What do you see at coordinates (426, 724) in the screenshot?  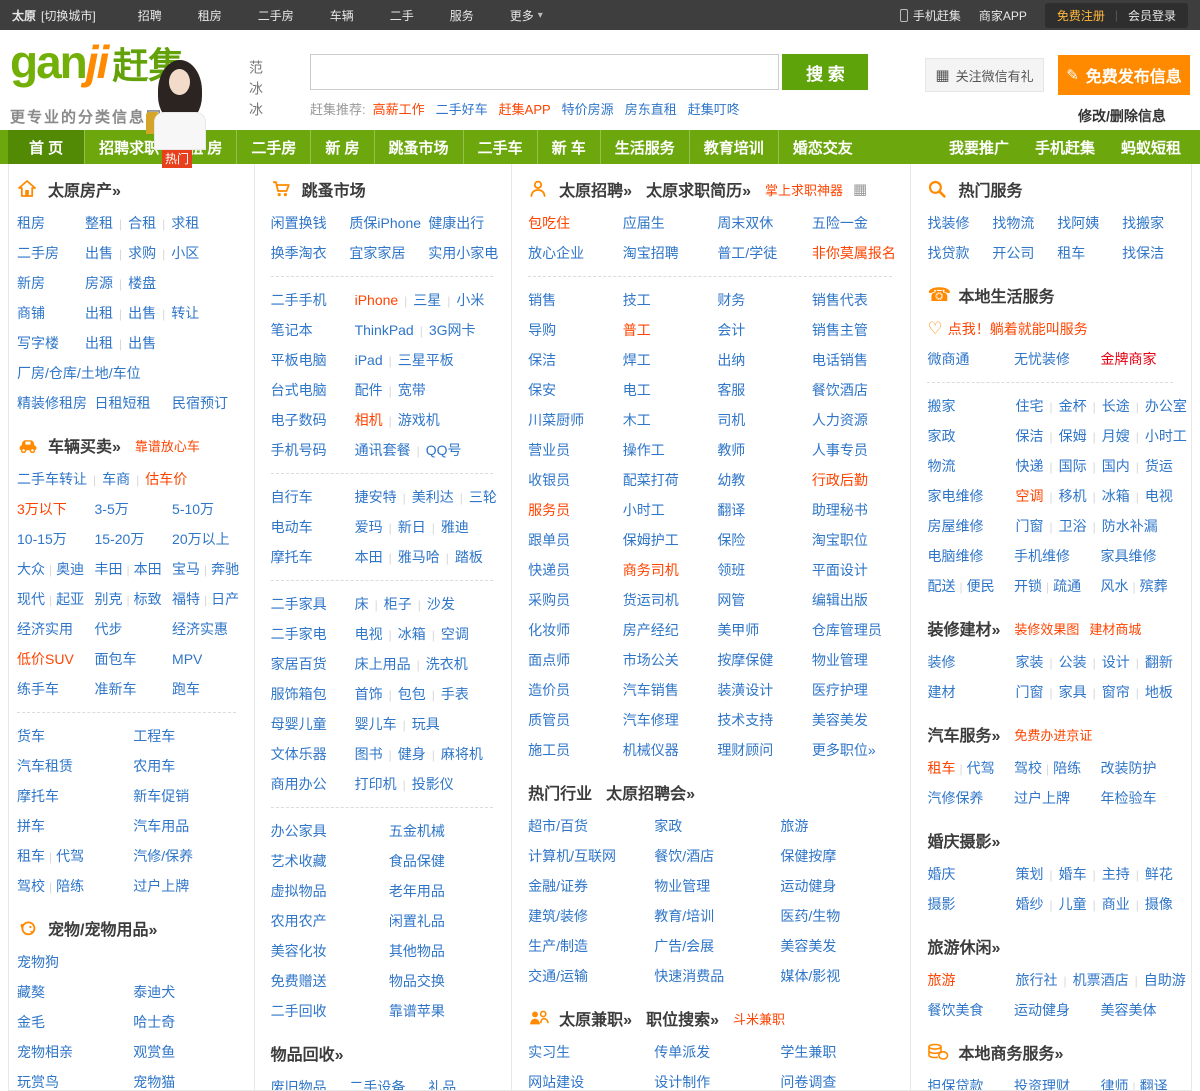 I see `category-link: 玩具` at bounding box center [426, 724].